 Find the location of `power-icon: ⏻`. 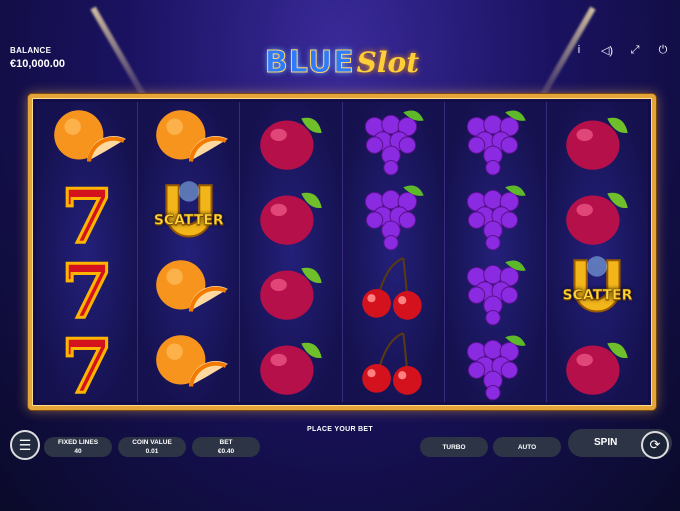

power-icon: ⏻ is located at coordinates (663, 50).